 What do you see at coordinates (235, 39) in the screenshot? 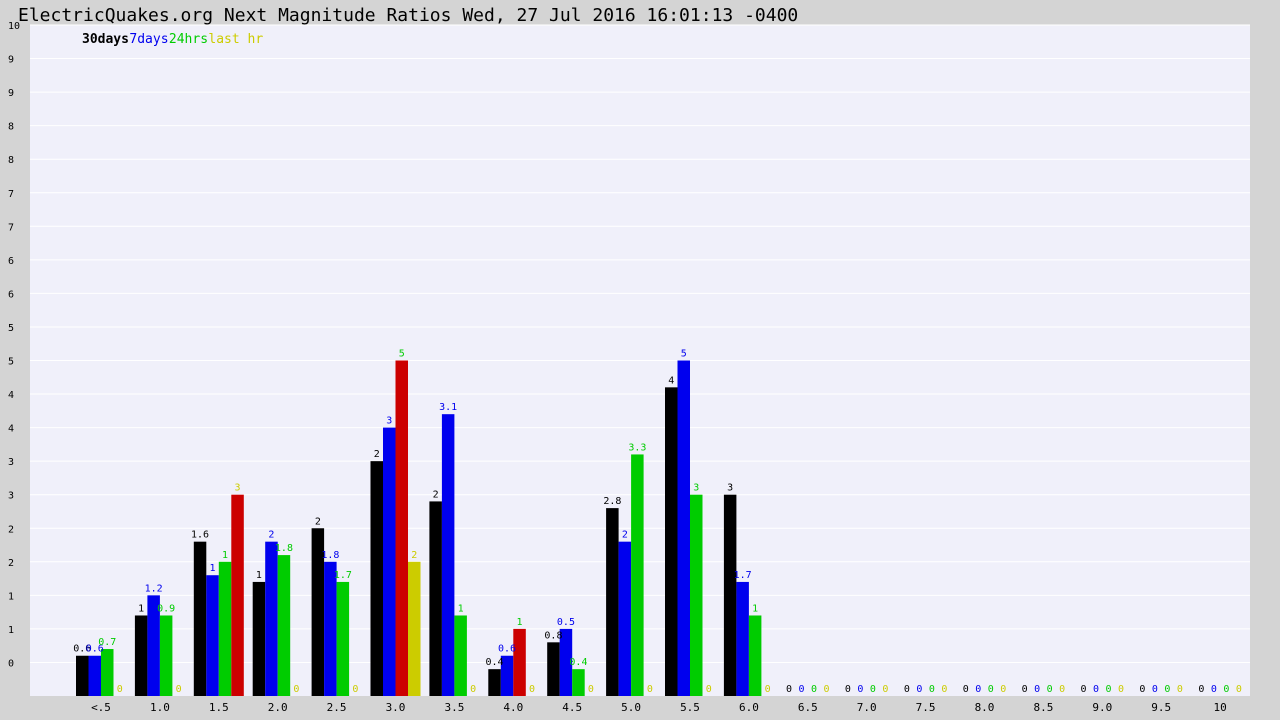
I see `legend-item: last hr` at bounding box center [235, 39].